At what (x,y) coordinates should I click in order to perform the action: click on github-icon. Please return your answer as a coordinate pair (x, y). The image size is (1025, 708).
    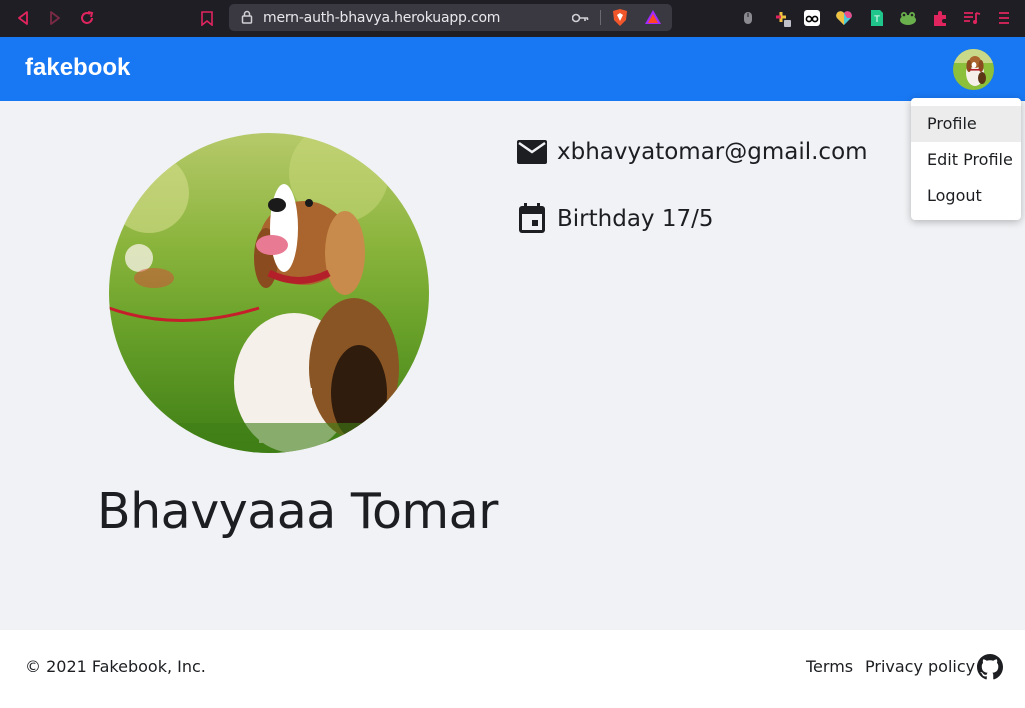
    Looking at the image, I should click on (990, 667).